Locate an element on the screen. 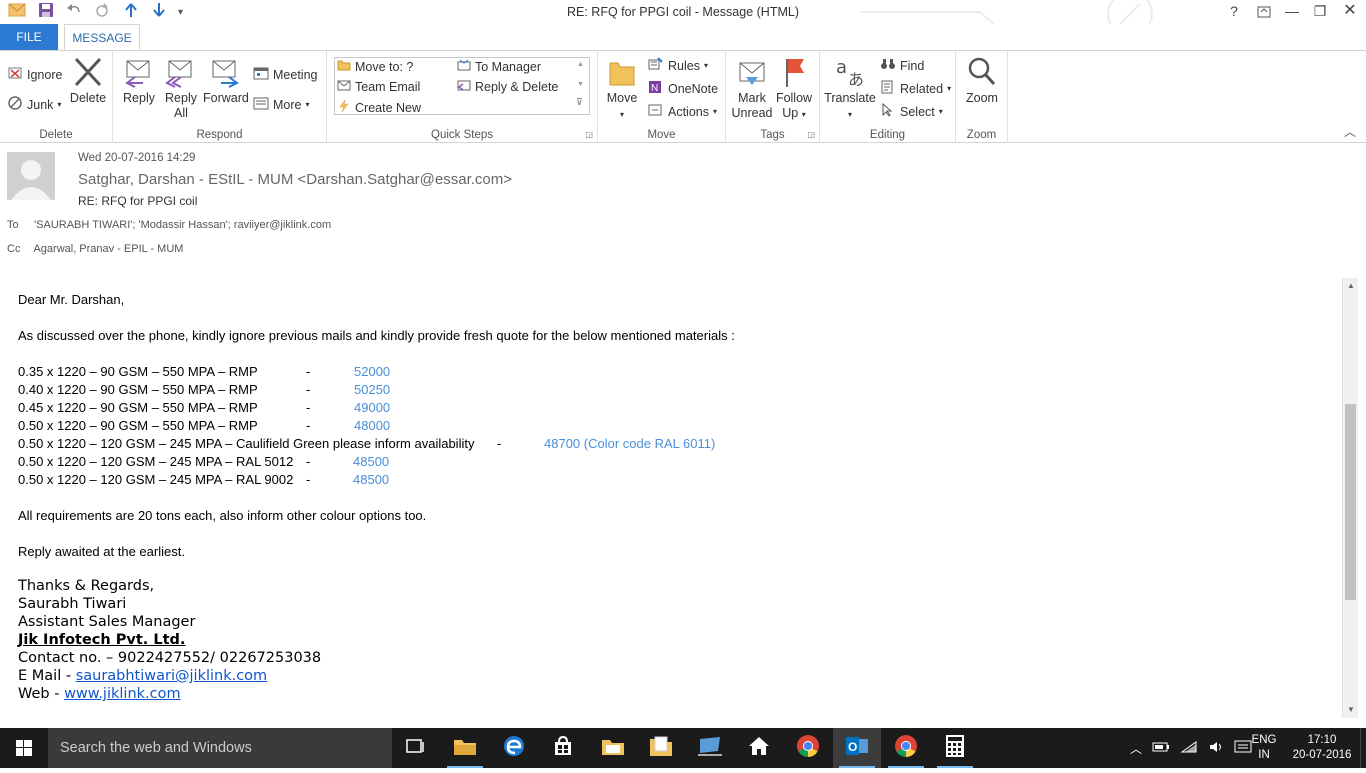  scroll-down-icon: ▼ is located at coordinates (1351, 710).